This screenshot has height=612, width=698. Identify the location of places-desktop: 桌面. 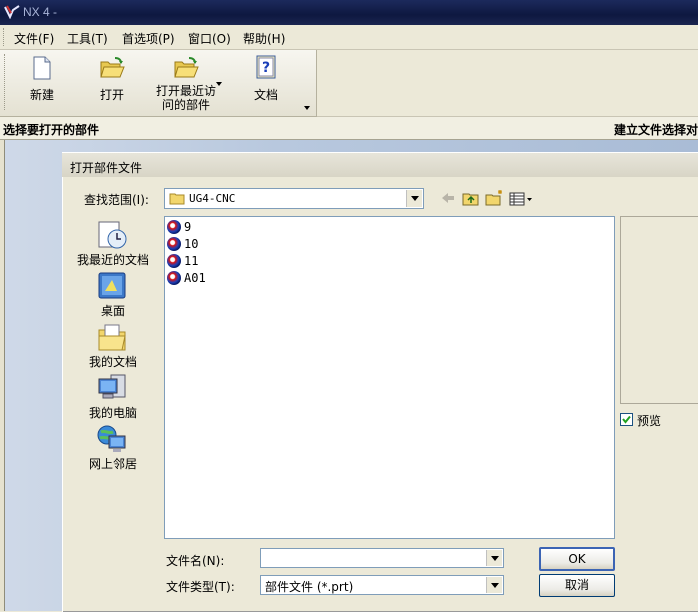
(113, 294).